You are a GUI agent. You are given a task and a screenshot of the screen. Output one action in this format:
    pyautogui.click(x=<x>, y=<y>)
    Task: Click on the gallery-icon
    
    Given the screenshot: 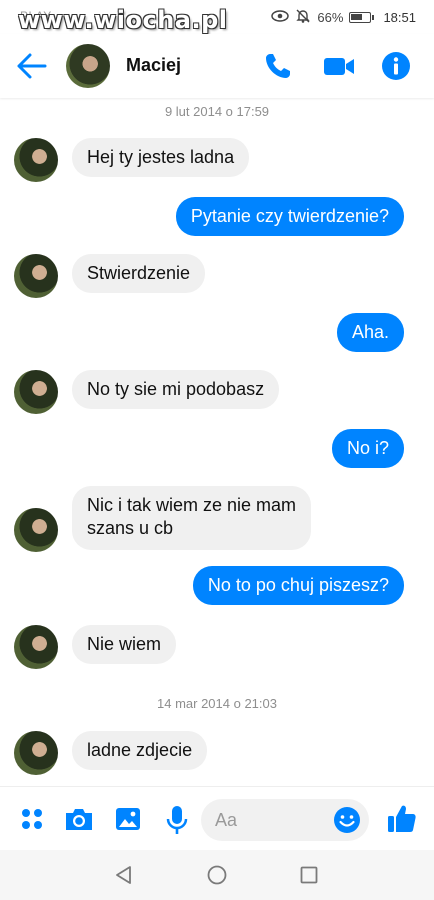 What is the action you would take?
    pyautogui.click(x=128, y=819)
    